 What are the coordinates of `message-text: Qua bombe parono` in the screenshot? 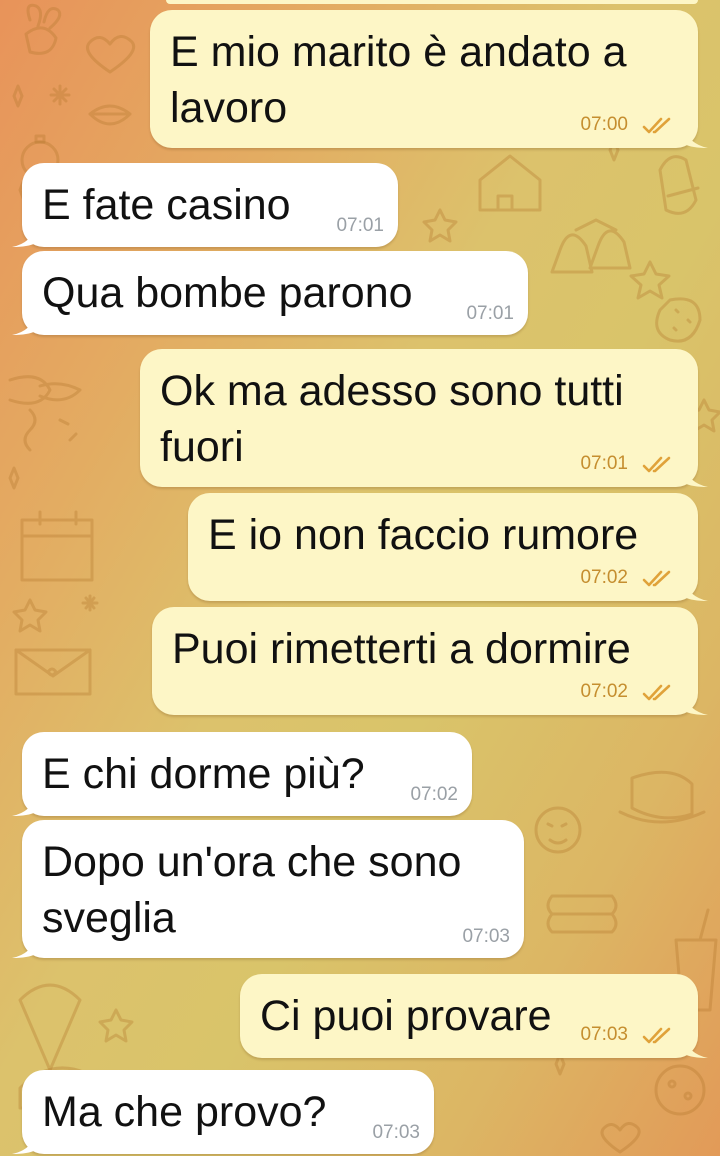 It's located at (227, 293).